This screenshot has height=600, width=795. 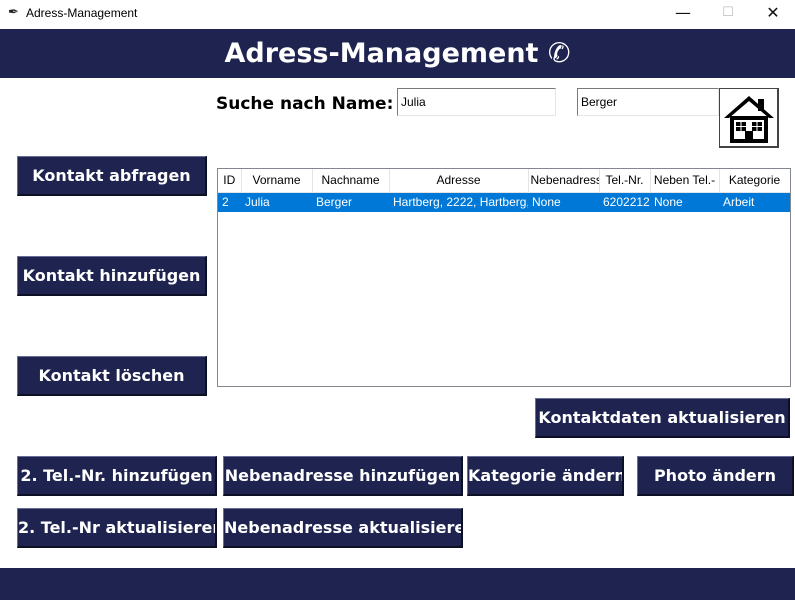 I want to click on add-contact-button: Kontakt hinzufügen, so click(x=112, y=276).